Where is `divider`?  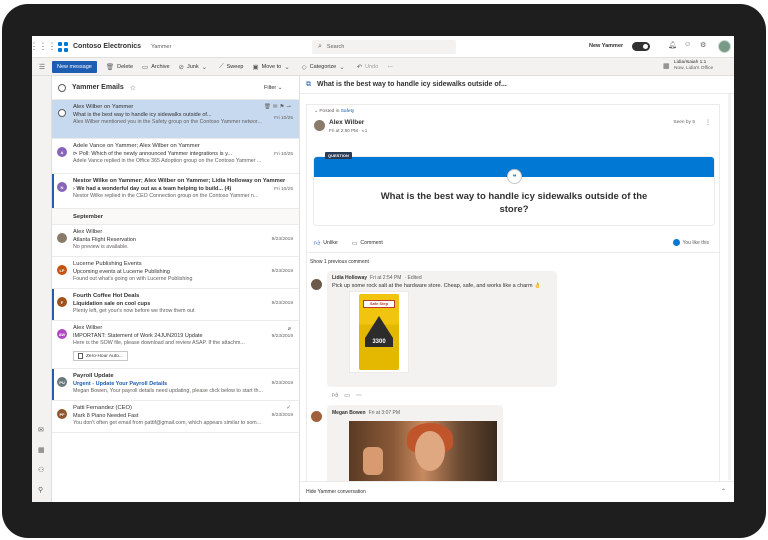
divider is located at coordinates (513, 252).